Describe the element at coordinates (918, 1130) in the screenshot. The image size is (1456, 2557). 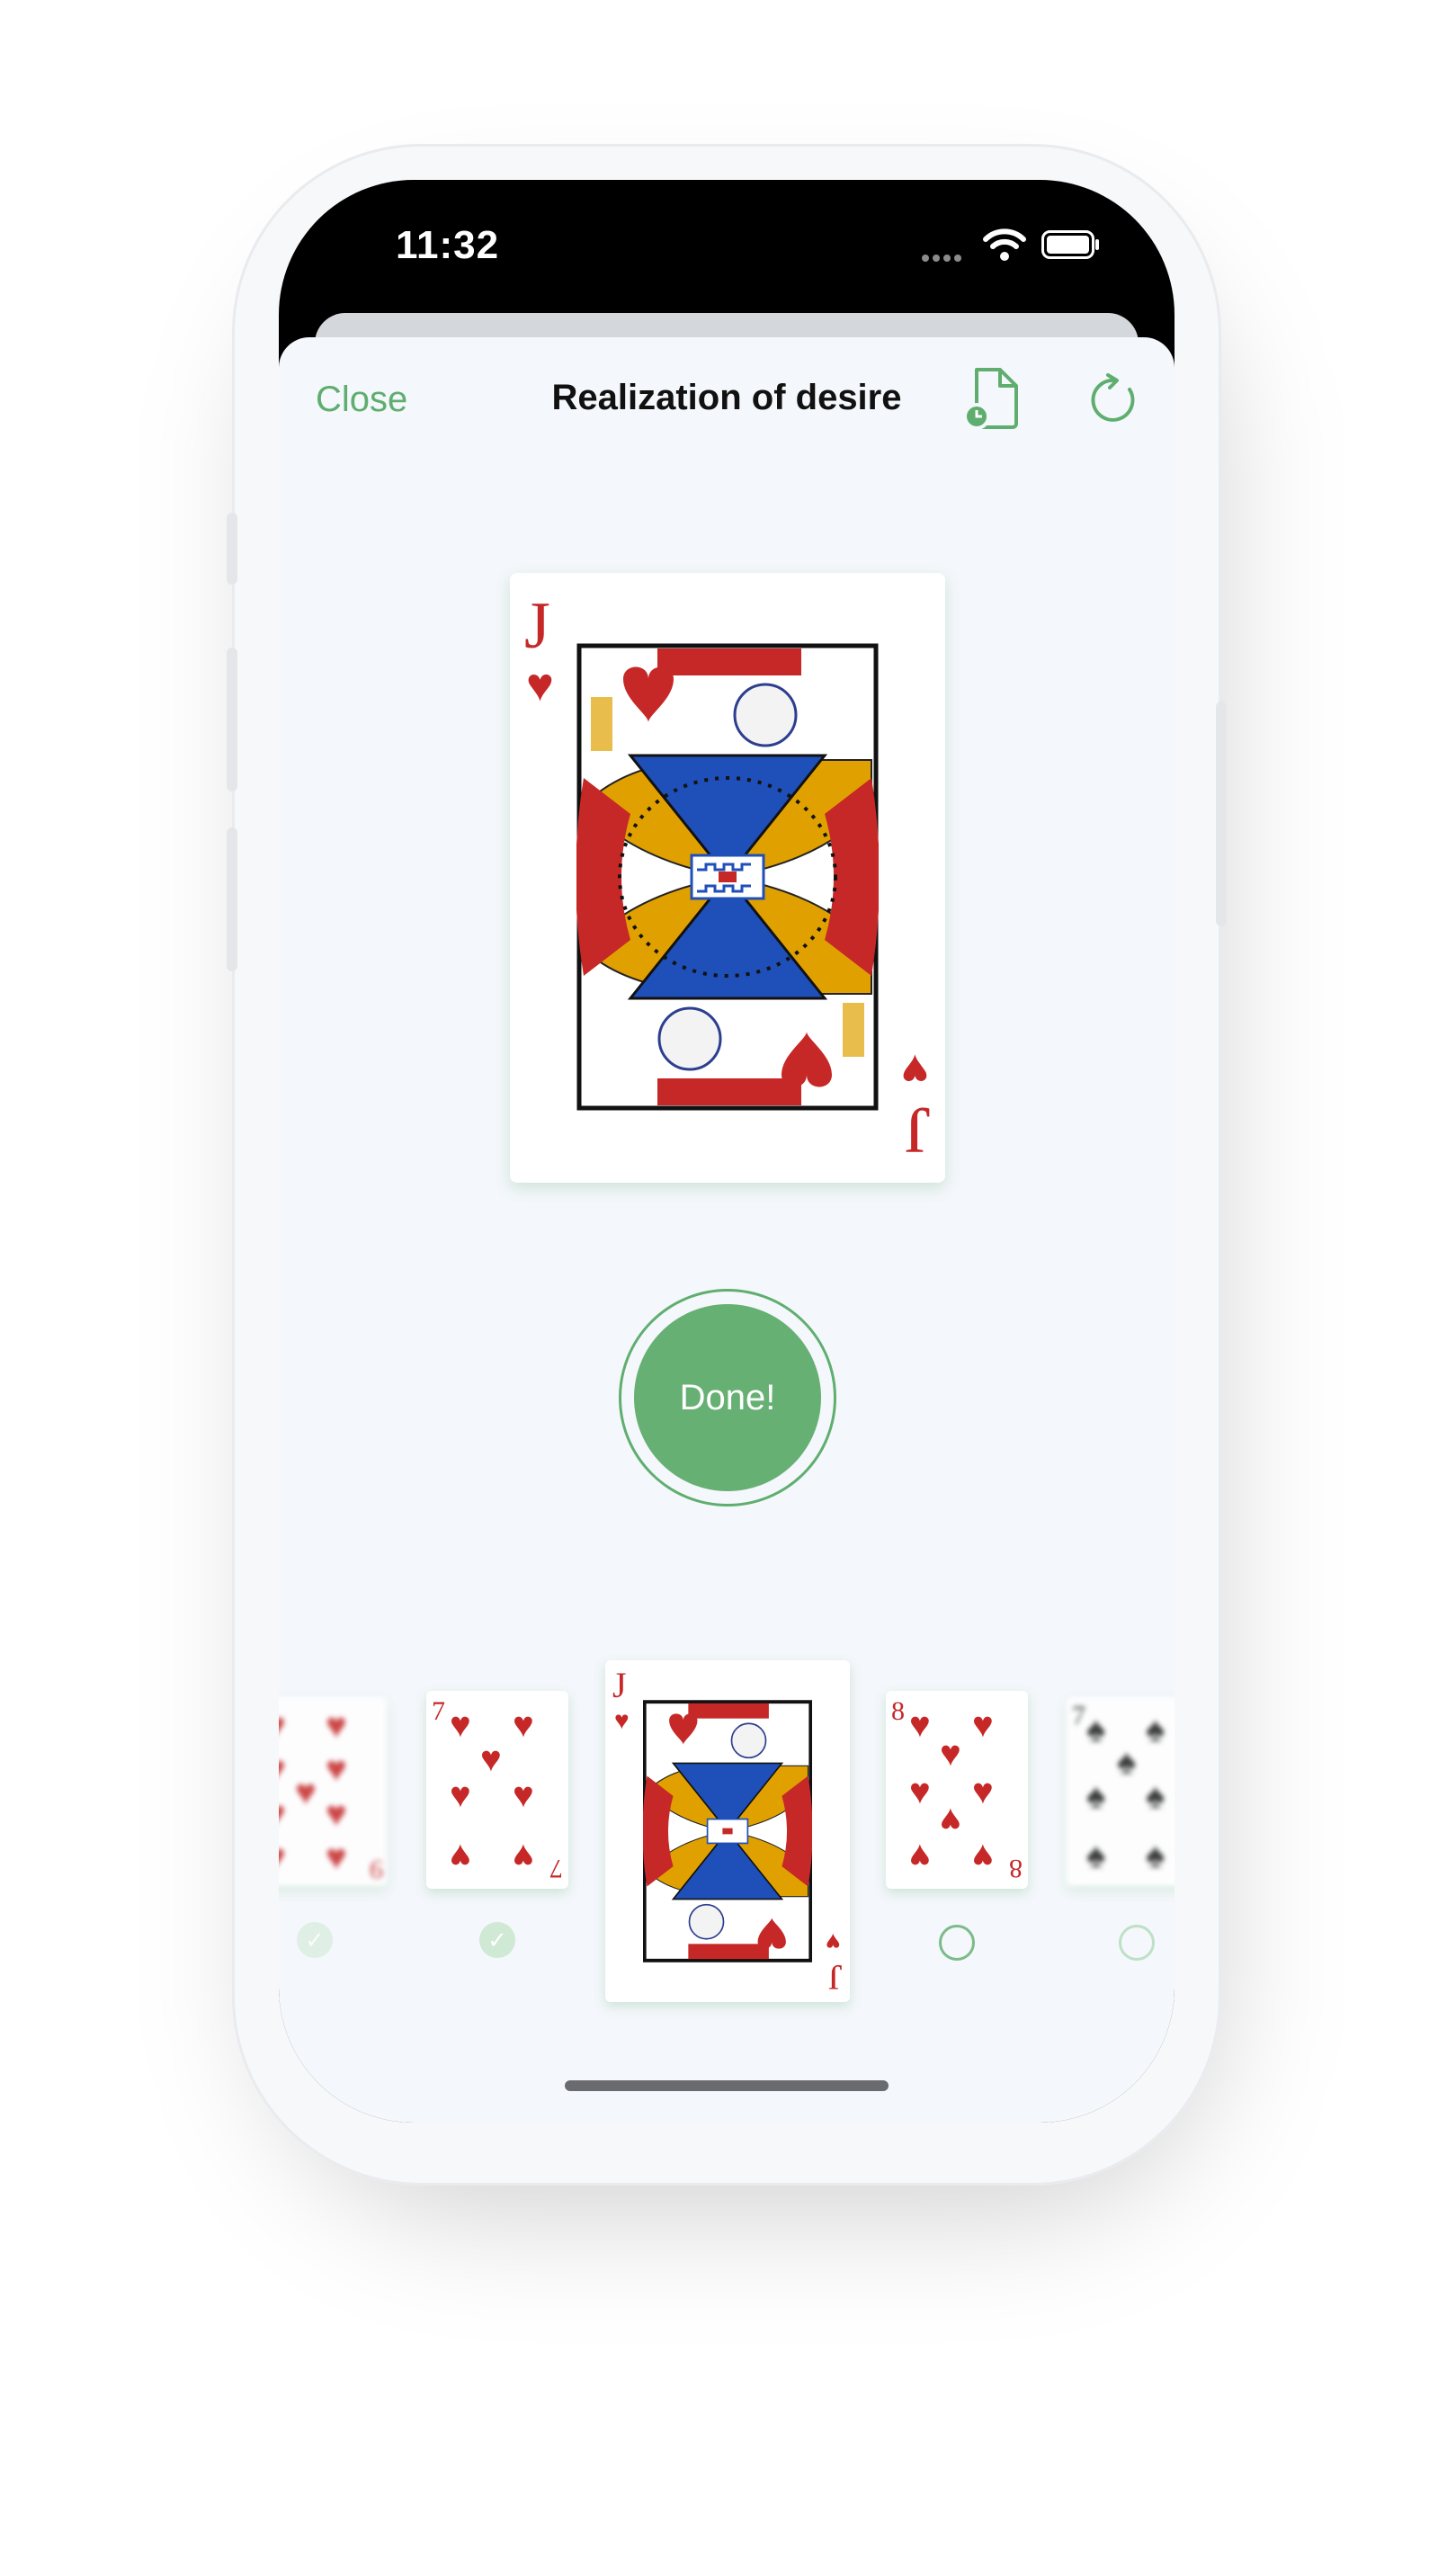
I see `card-rank-bottom: J` at that location.